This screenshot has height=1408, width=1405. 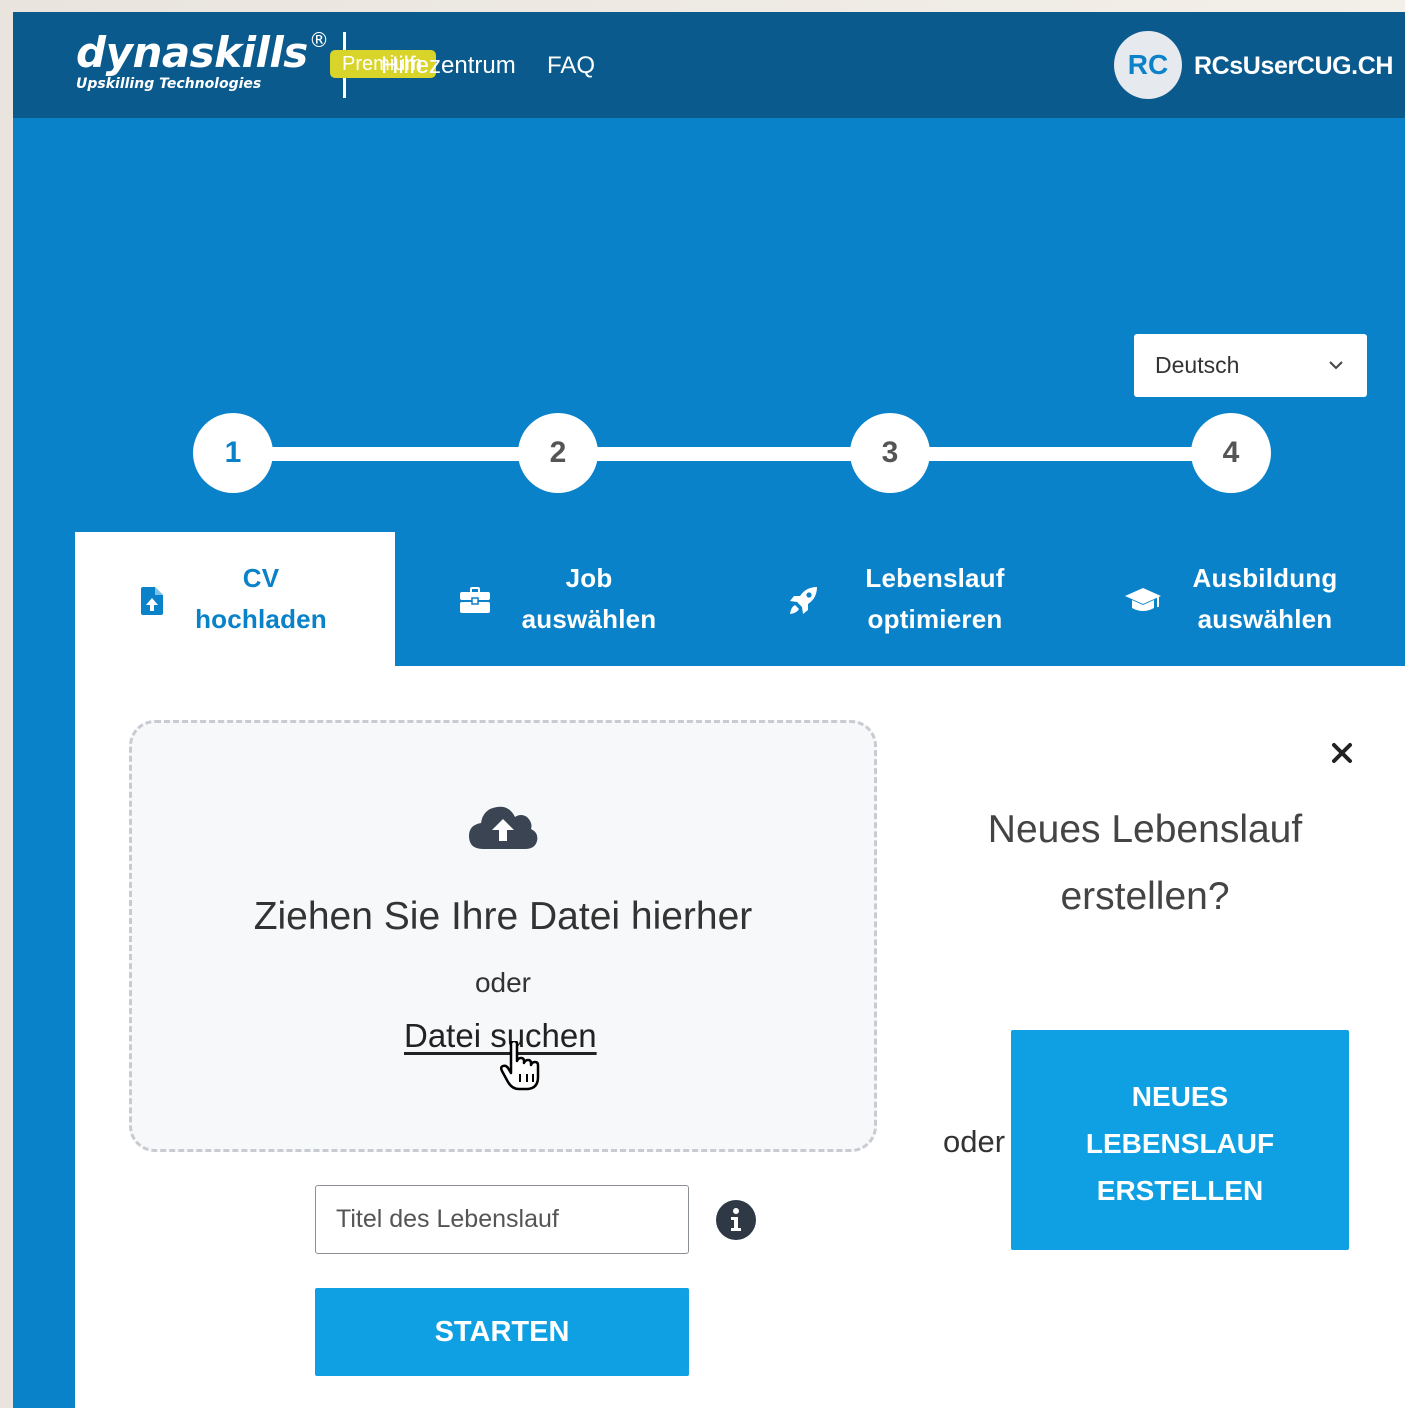 What do you see at coordinates (503, 916) in the screenshot?
I see `drop-title: Ziehen Sie Ihre Datei hierher` at bounding box center [503, 916].